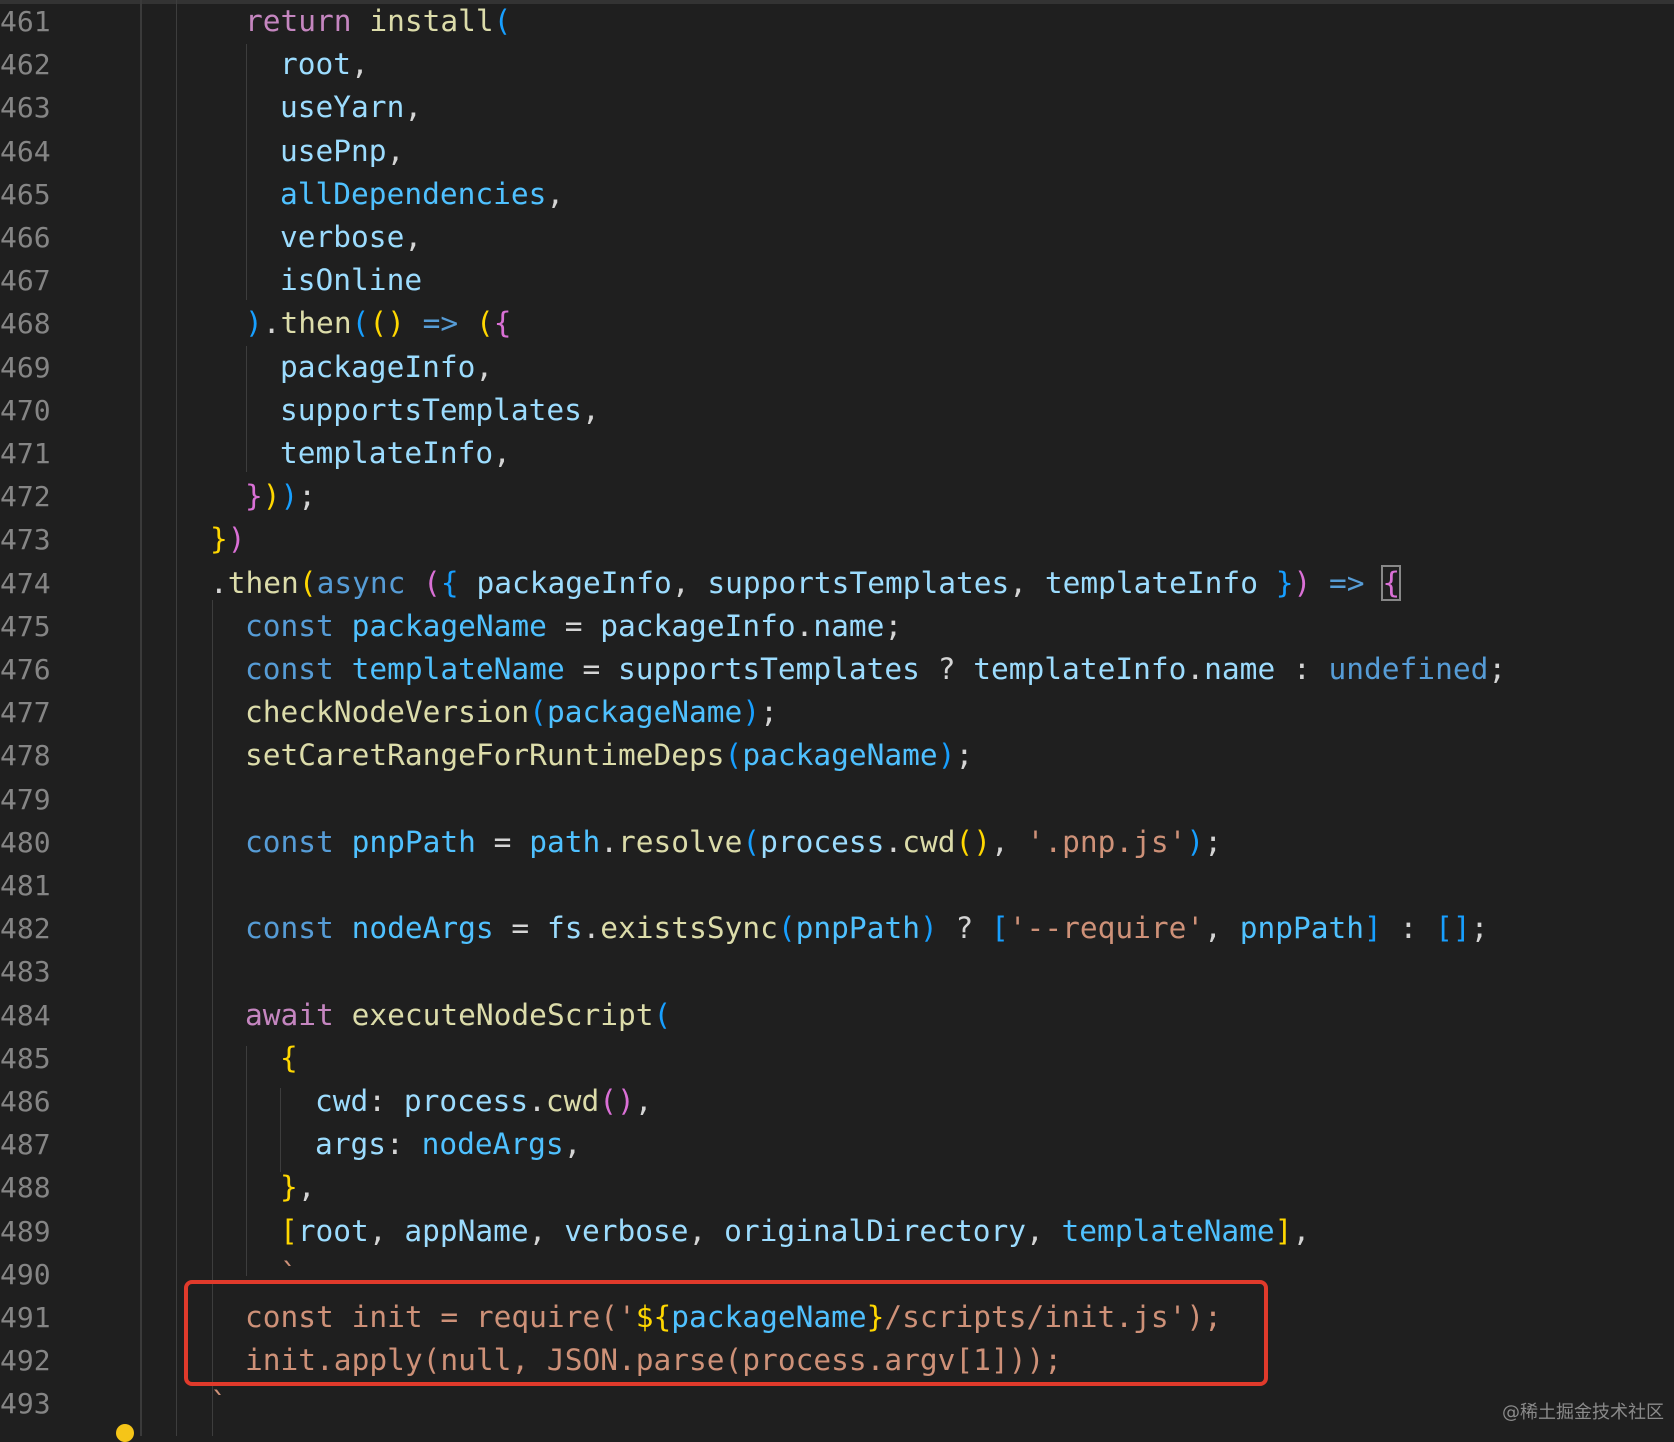 Image resolution: width=1674 pixels, height=1442 pixels. Describe the element at coordinates (572, 1101) in the screenshot. I see `code-token: cwd` at that location.